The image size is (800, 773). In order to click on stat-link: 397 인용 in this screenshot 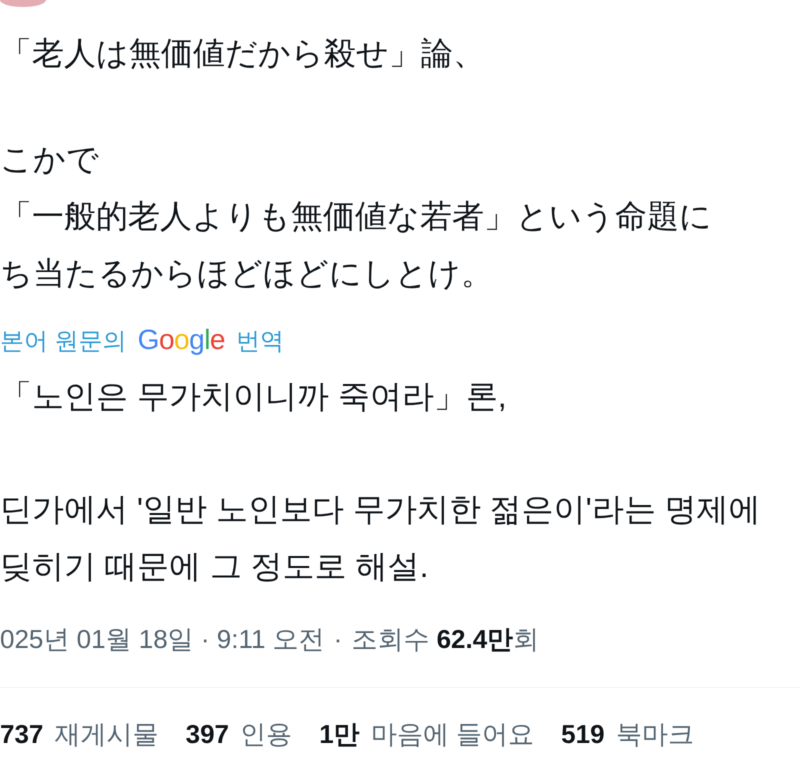, I will do `click(239, 734)`.